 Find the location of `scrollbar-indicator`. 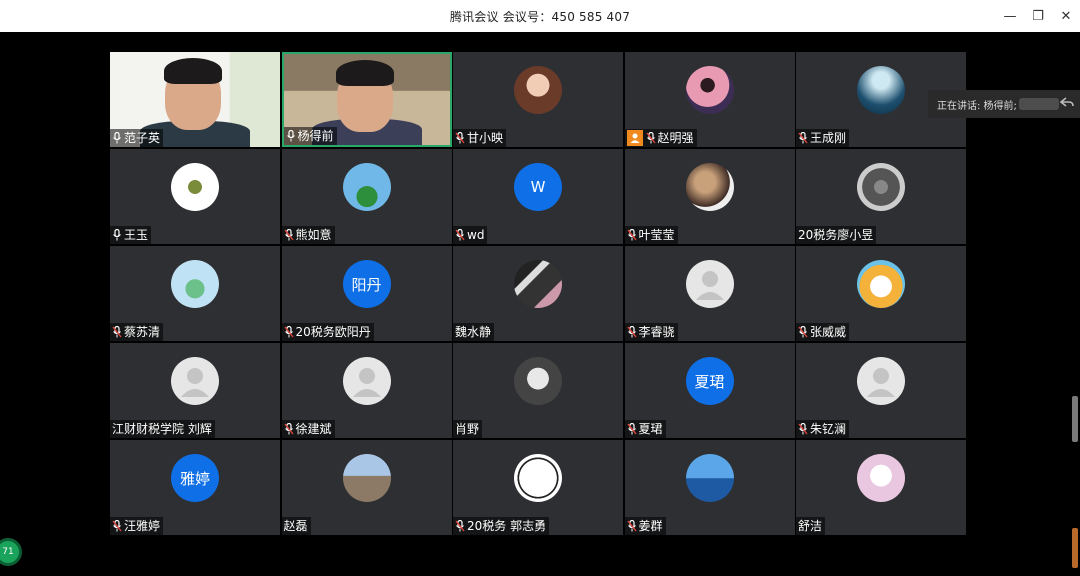

scrollbar-indicator is located at coordinates (1075, 548).